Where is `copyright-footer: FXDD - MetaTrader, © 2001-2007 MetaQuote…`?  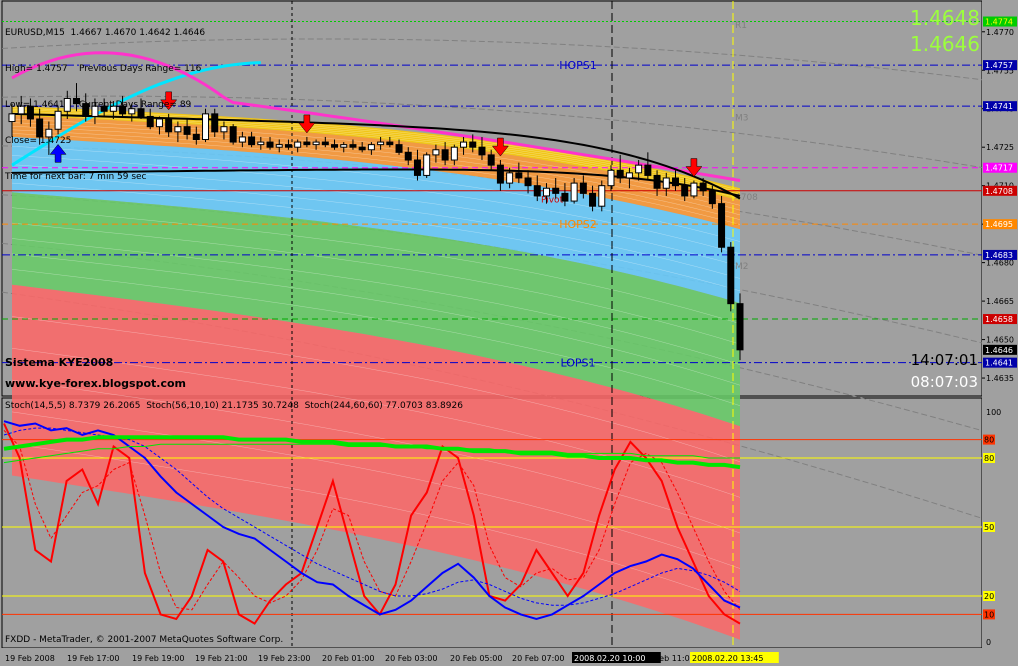
copyright-footer: FXDD - MetaTrader, © 2001-2007 MetaQuote… is located at coordinates (144, 640).